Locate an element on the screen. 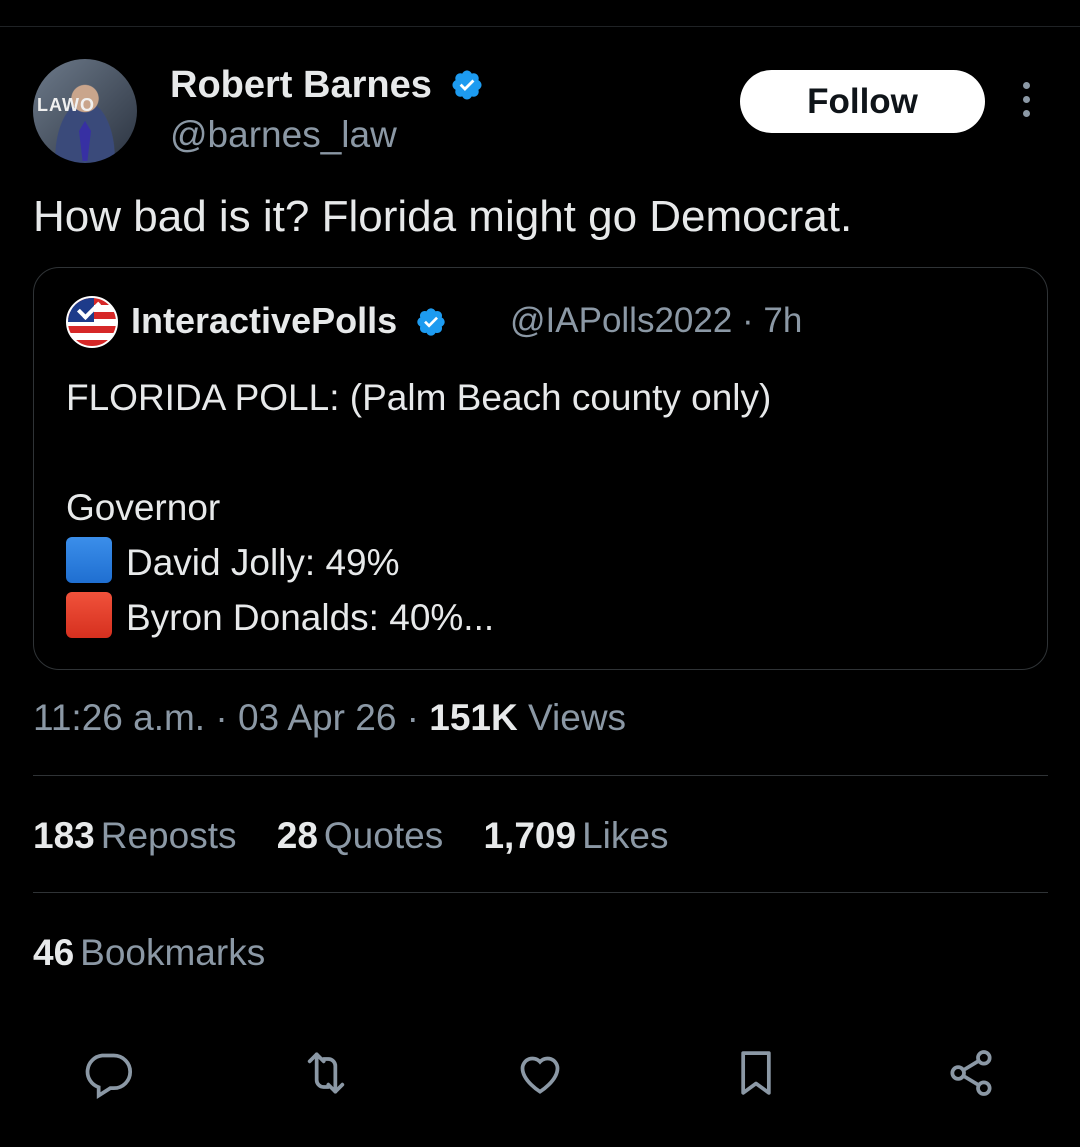 This screenshot has width=1080, height=1147. tweet-meta: 11:26 a.m. · 03 Apr 26 · 151K Views is located at coordinates (330, 717).